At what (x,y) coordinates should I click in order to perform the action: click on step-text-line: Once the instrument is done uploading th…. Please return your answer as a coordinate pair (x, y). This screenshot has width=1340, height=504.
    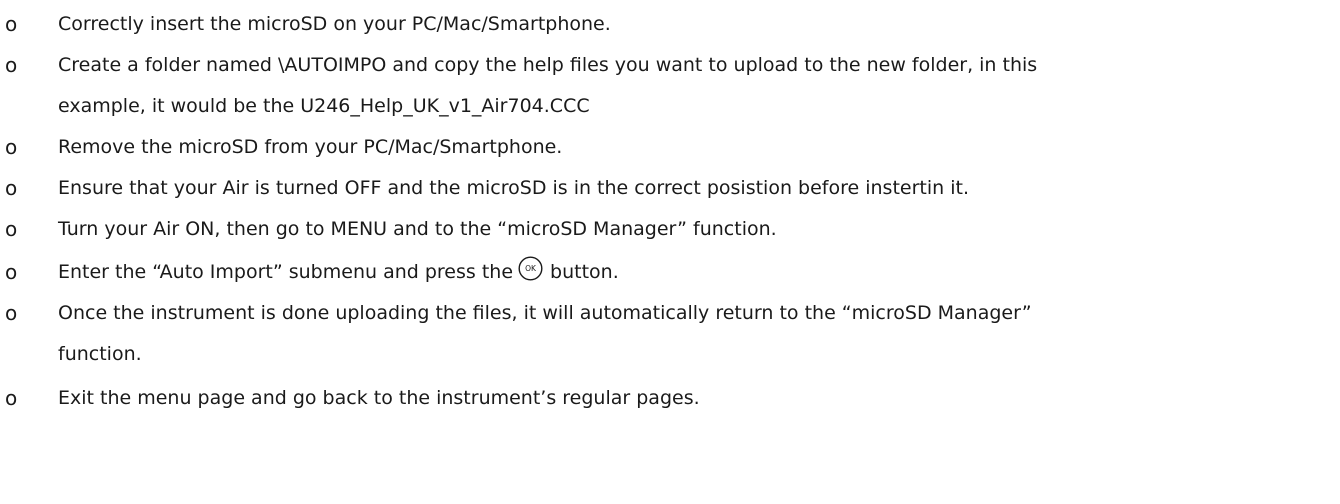
    Looking at the image, I should click on (545, 313).